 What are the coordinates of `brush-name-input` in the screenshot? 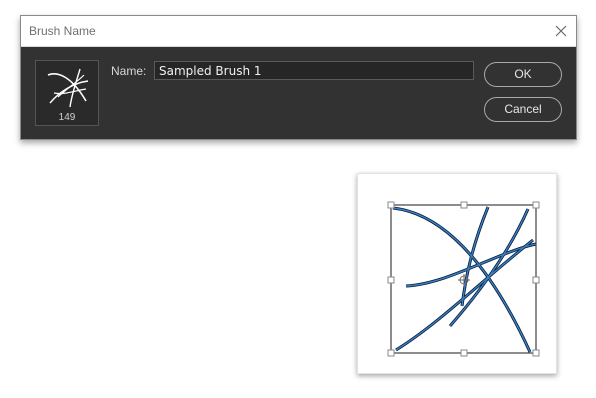 It's located at (314, 70).